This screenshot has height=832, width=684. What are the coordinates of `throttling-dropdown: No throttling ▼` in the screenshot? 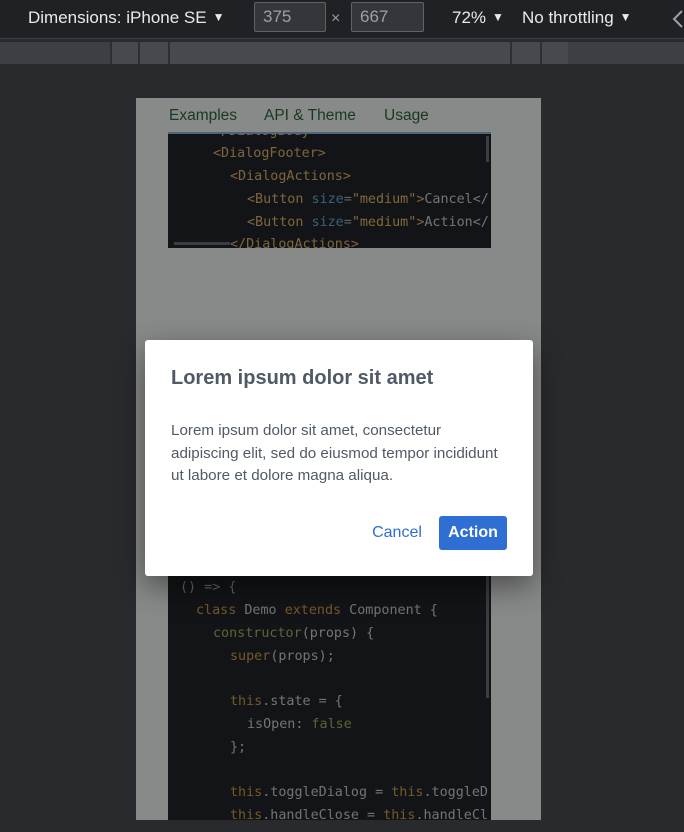 It's located at (577, 18).